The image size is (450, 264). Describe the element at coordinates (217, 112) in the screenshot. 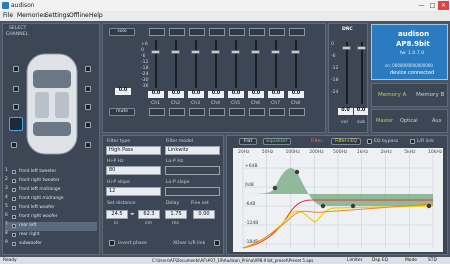

I see `mute-toggle-ch4` at that location.